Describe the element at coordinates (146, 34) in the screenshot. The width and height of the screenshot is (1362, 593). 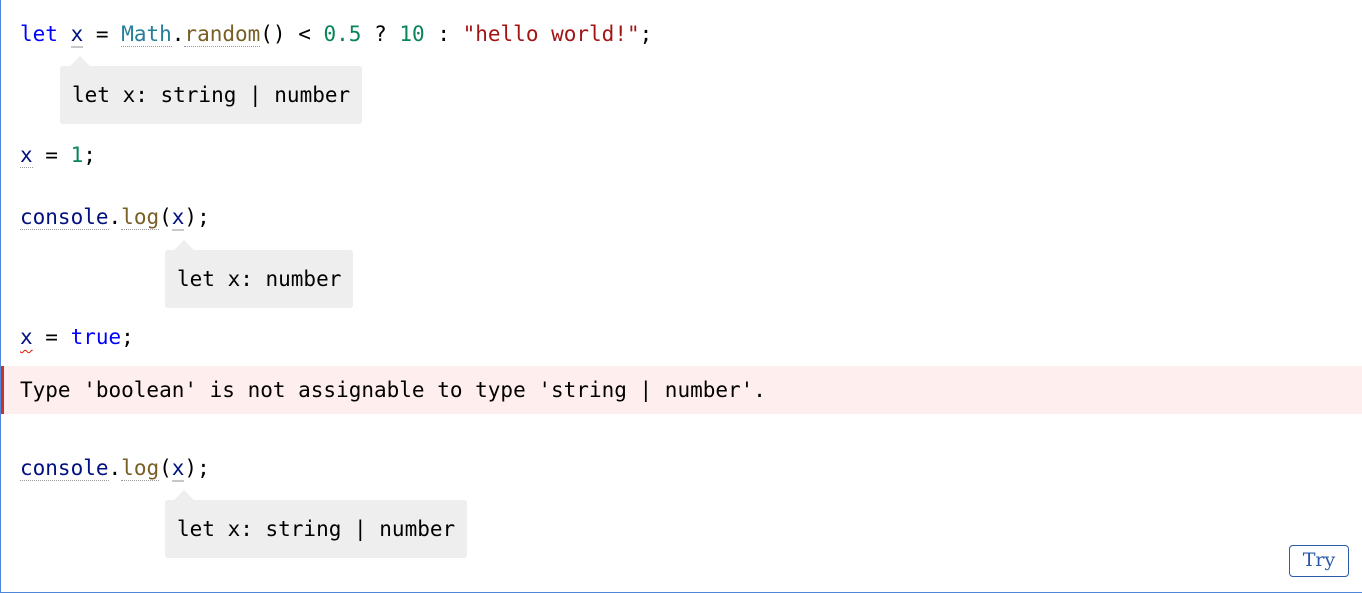
I see `identifier-math: Math` at that location.